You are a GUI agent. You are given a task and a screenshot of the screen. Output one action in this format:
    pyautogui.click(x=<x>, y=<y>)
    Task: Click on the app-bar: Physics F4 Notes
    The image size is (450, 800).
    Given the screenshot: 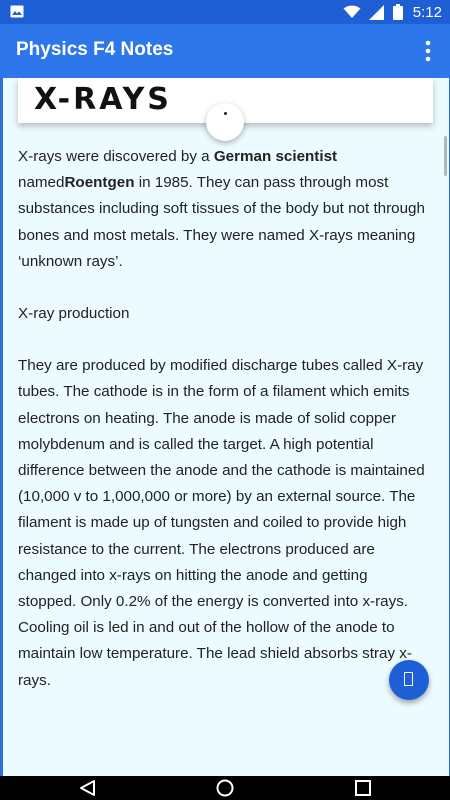 What is the action you would take?
    pyautogui.click(x=225, y=51)
    